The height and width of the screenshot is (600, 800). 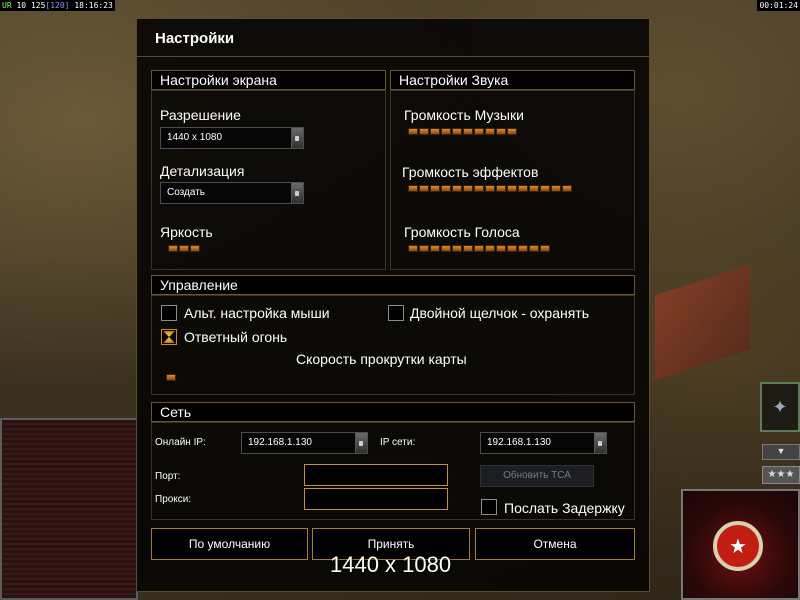 What do you see at coordinates (462, 232) in the screenshot?
I see `voice-volume-label: Громкость Голоса` at bounding box center [462, 232].